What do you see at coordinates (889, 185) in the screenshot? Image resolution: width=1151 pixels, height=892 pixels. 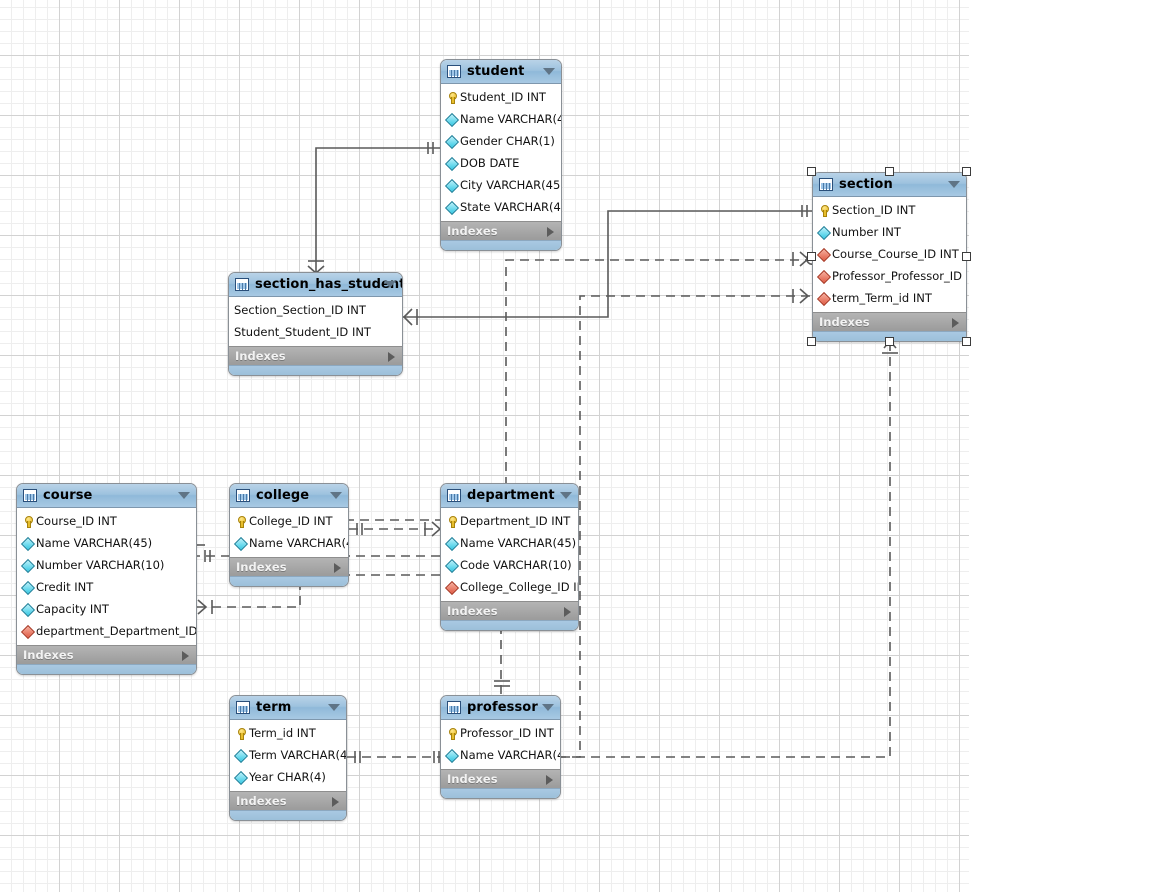 I see `table-header-section: section` at bounding box center [889, 185].